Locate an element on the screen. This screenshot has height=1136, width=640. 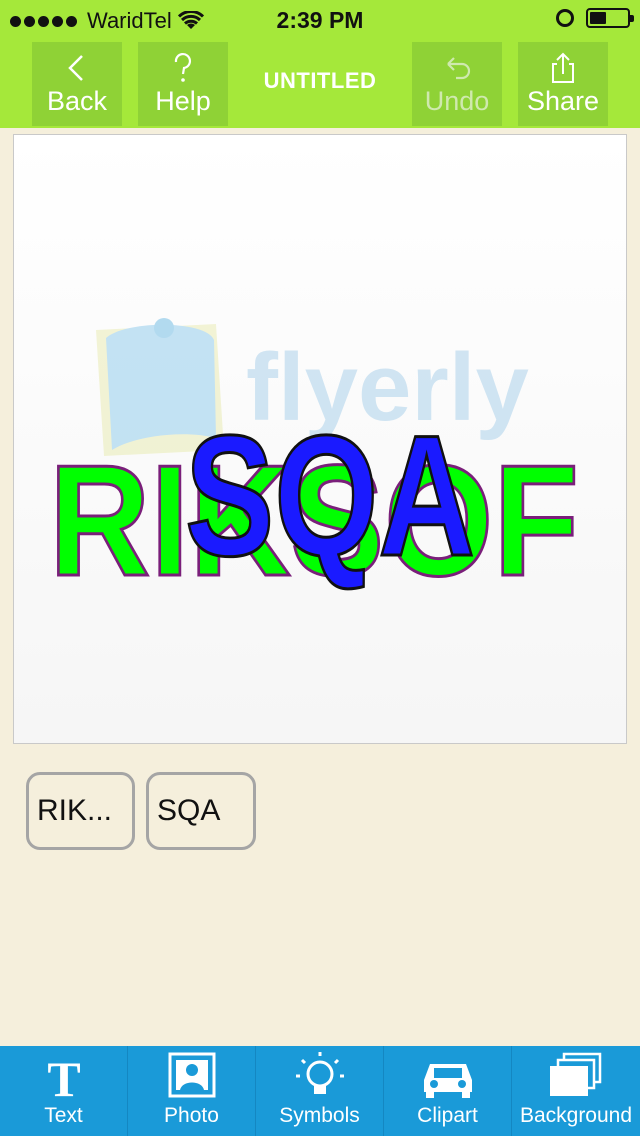
car-icon is located at coordinates (448, 1081).